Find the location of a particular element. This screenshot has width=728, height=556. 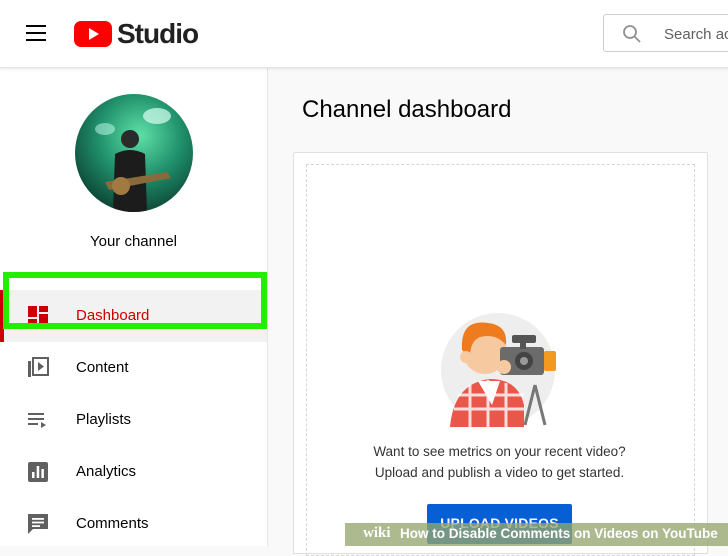

sidebar-item-label: Content is located at coordinates (102, 367).